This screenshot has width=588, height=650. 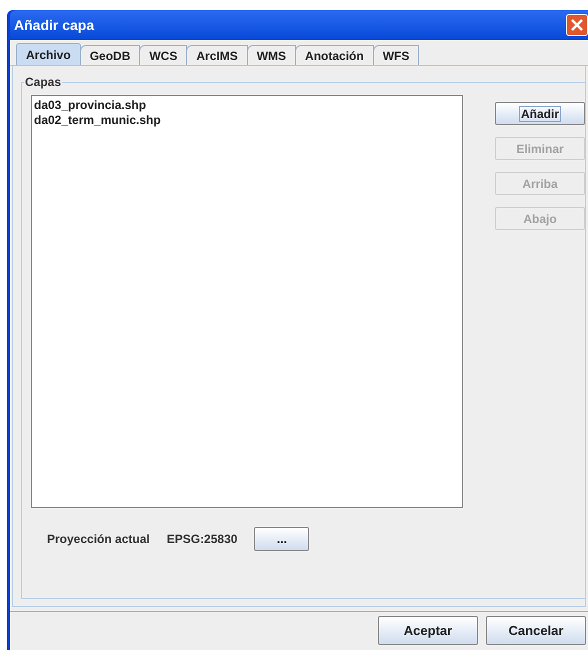 I want to click on dialog-button: Aceptar, so click(x=428, y=630).